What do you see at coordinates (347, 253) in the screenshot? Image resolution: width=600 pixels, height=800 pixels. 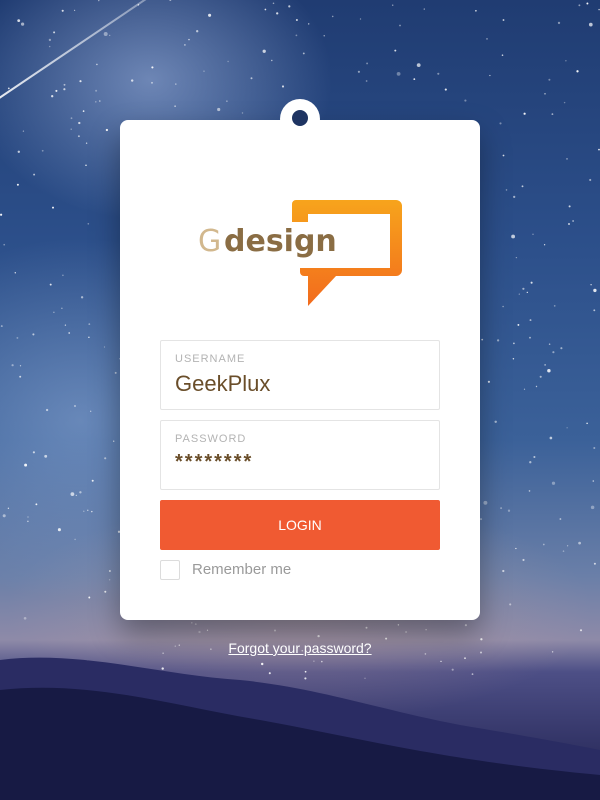 I see `speech-bubble-icon` at bounding box center [347, 253].